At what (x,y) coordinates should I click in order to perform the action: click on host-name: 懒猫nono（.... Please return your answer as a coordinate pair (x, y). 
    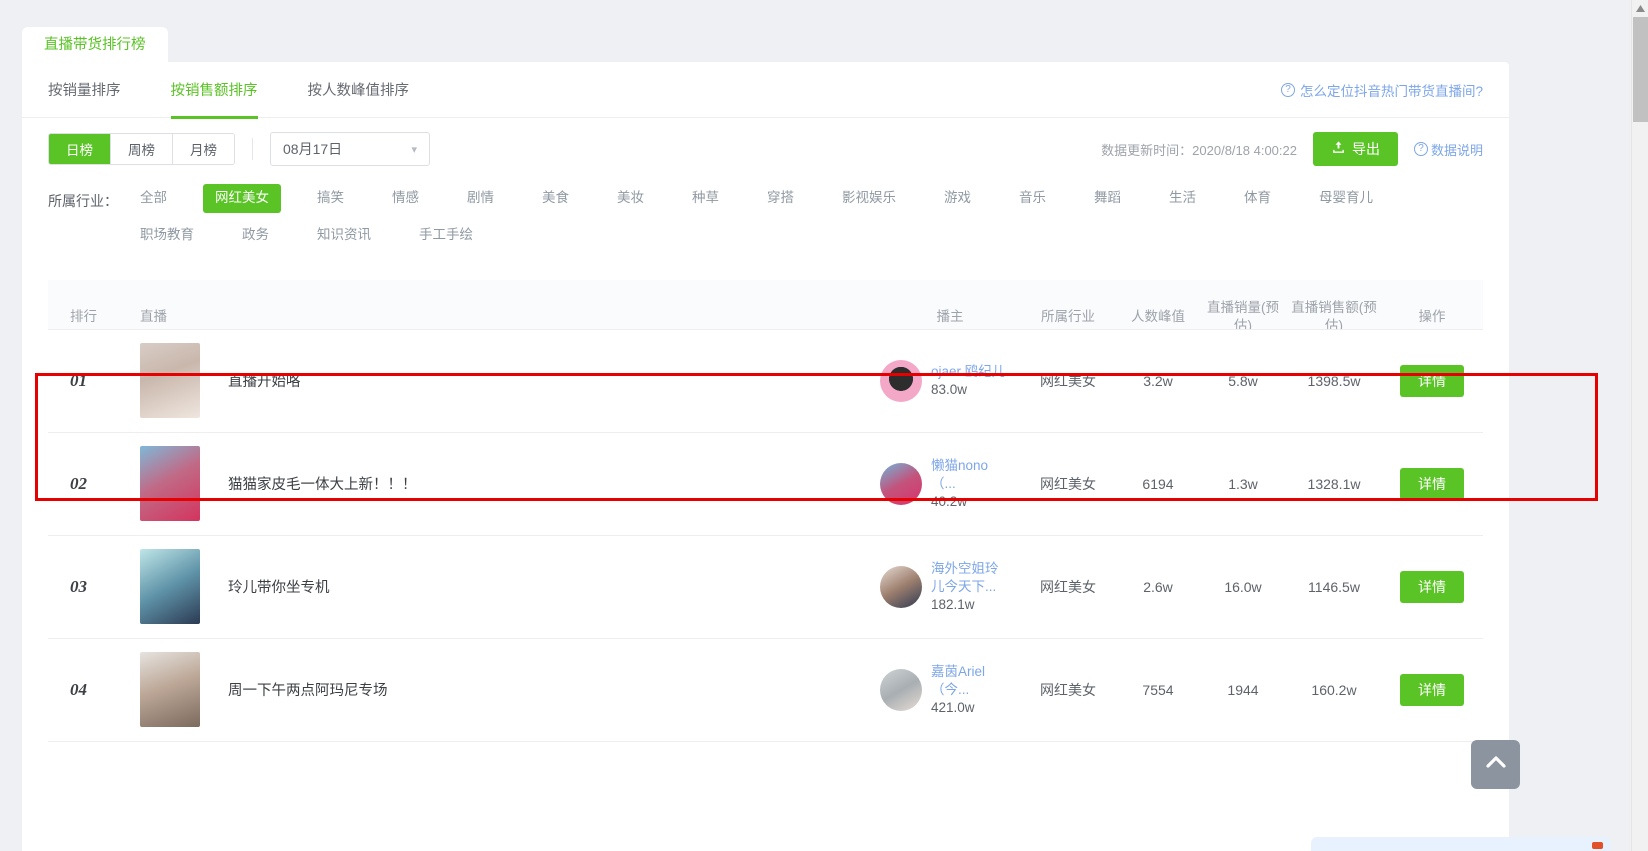
    Looking at the image, I should click on (969, 475).